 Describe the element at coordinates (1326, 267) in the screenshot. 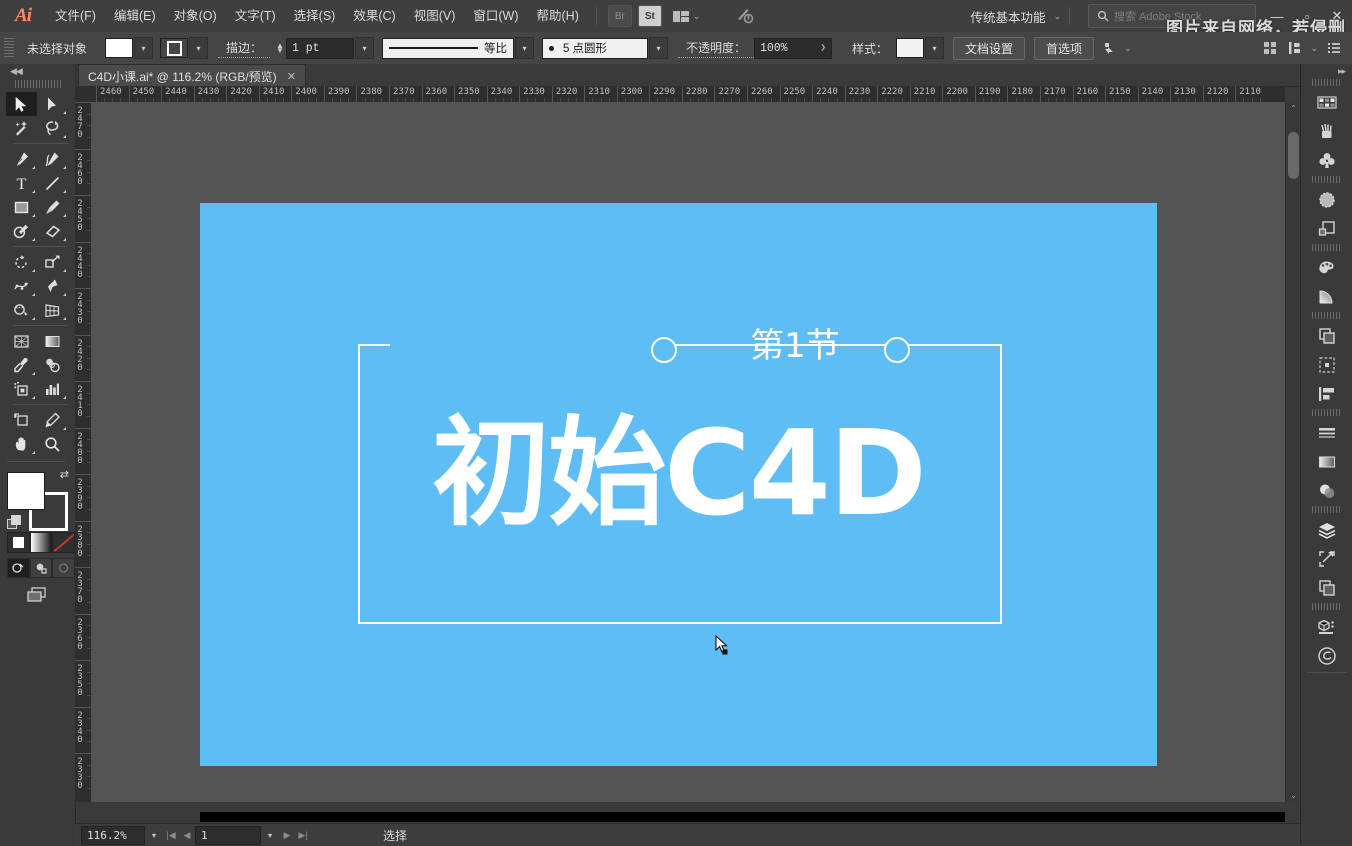

I see `panel-swatches-icon` at that location.